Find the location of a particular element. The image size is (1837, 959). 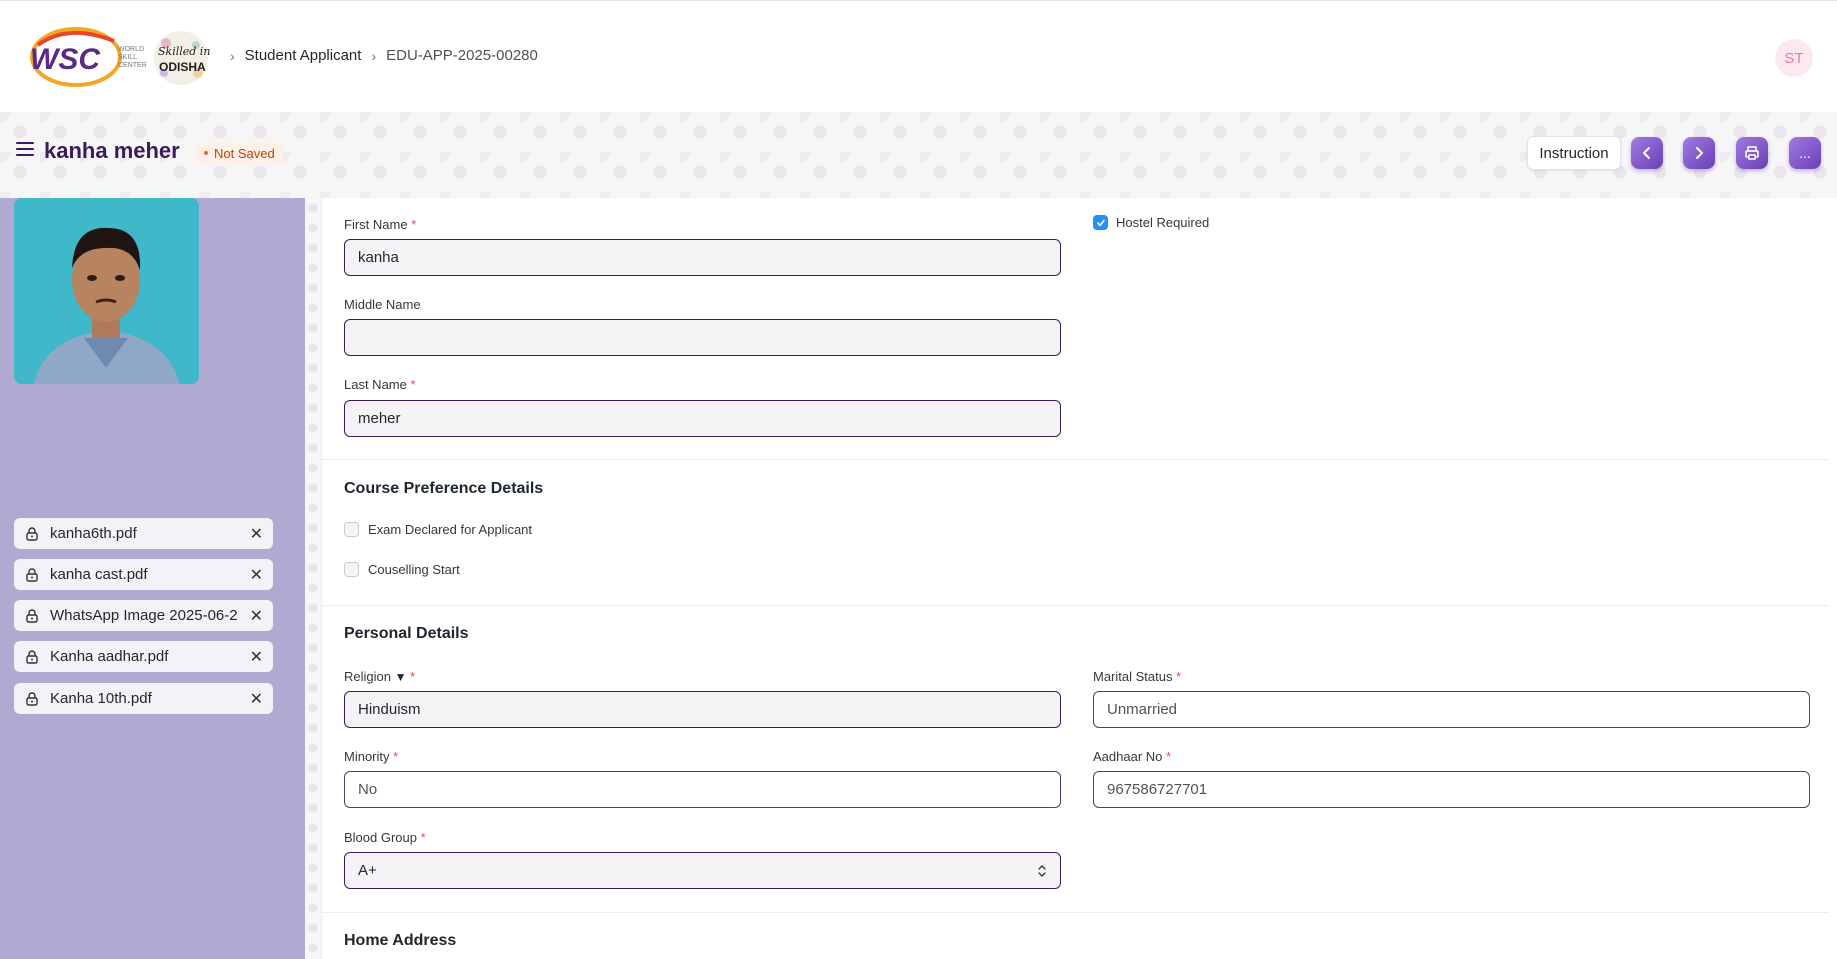

chevron-left-icon is located at coordinates (1646, 153).